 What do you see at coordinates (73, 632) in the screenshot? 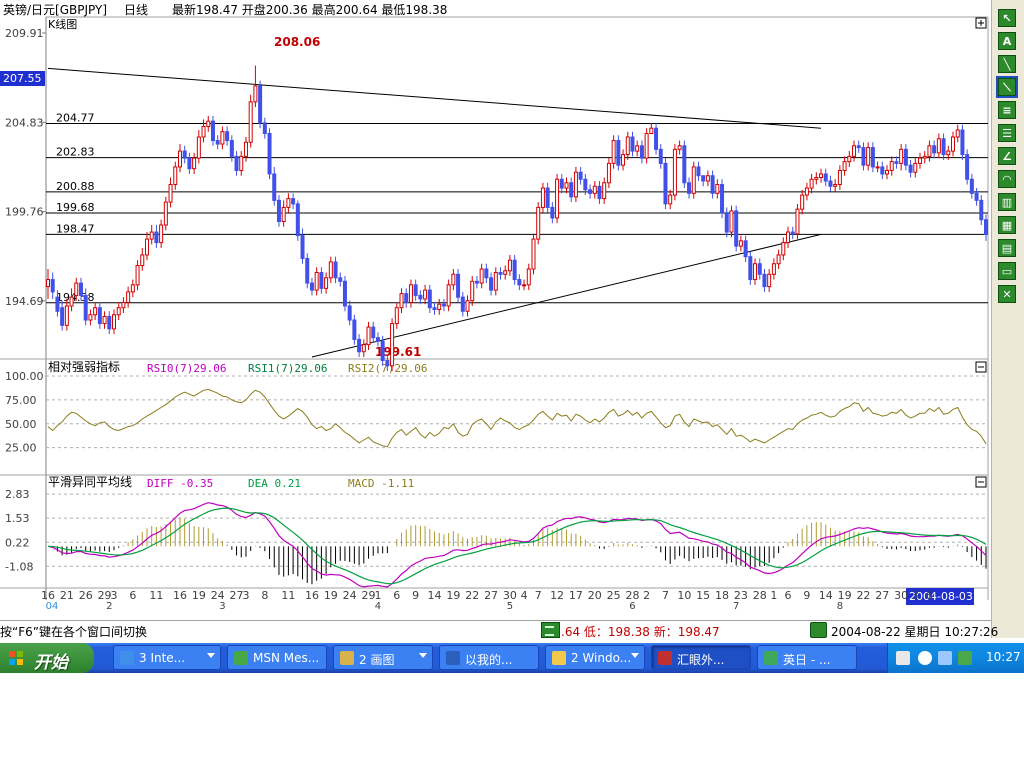
I see `status-hint: 按“F6”键在各个窗口间切换` at bounding box center [73, 632].